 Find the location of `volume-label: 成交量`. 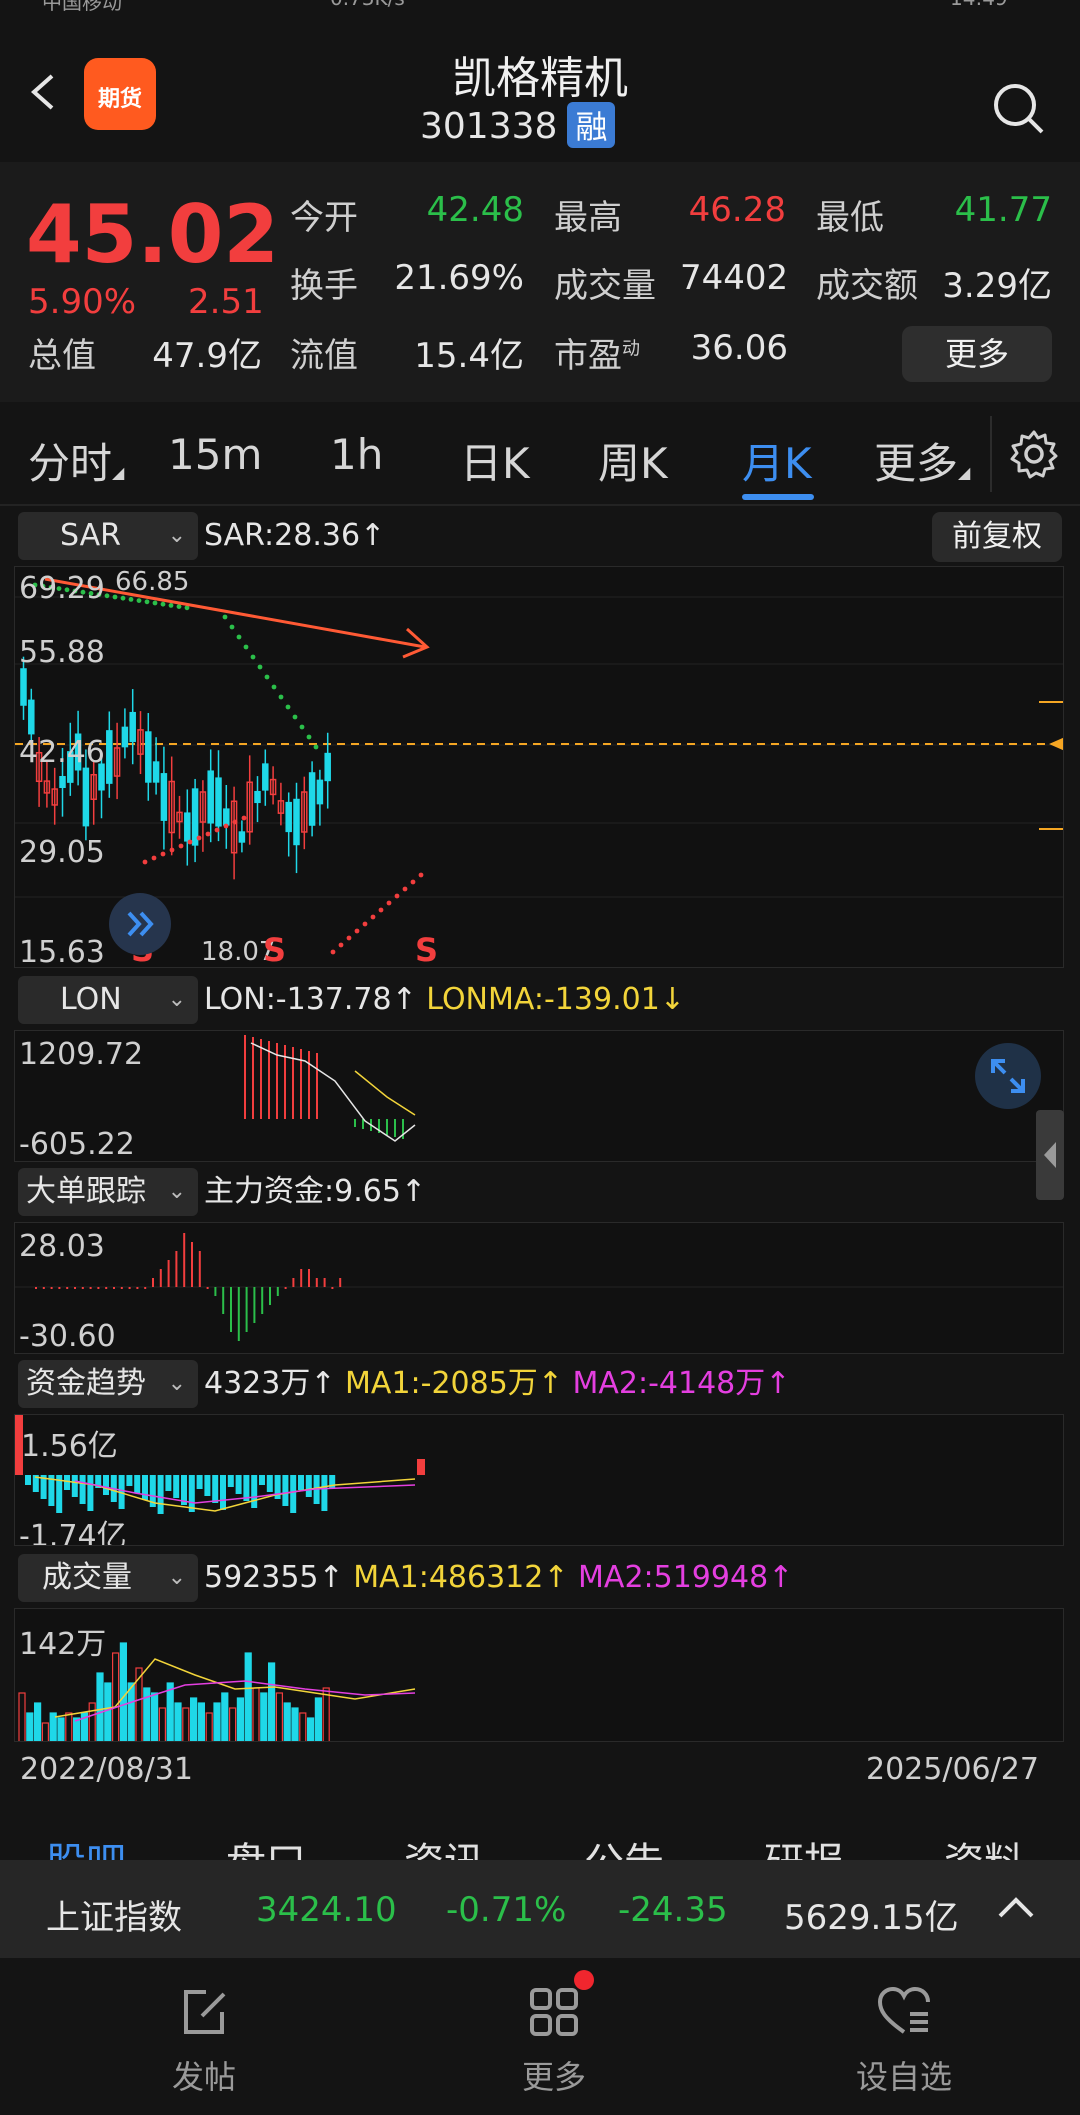

volume-label: 成交量 is located at coordinates (605, 286).